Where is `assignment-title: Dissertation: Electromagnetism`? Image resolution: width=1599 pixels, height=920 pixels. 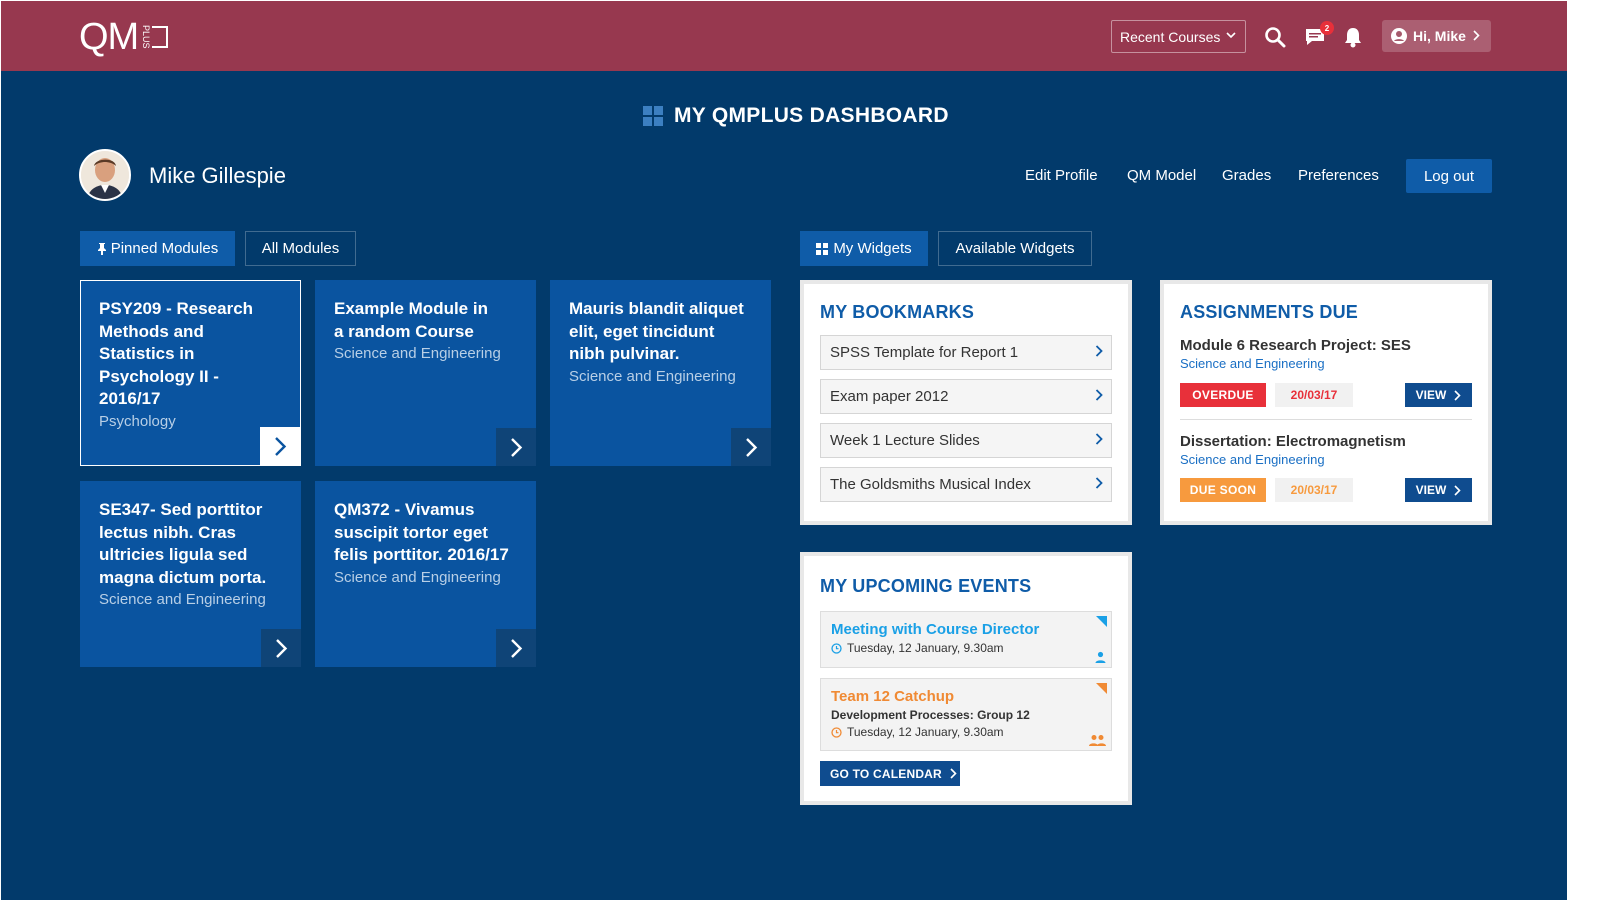 assignment-title: Dissertation: Electromagnetism is located at coordinates (1293, 441).